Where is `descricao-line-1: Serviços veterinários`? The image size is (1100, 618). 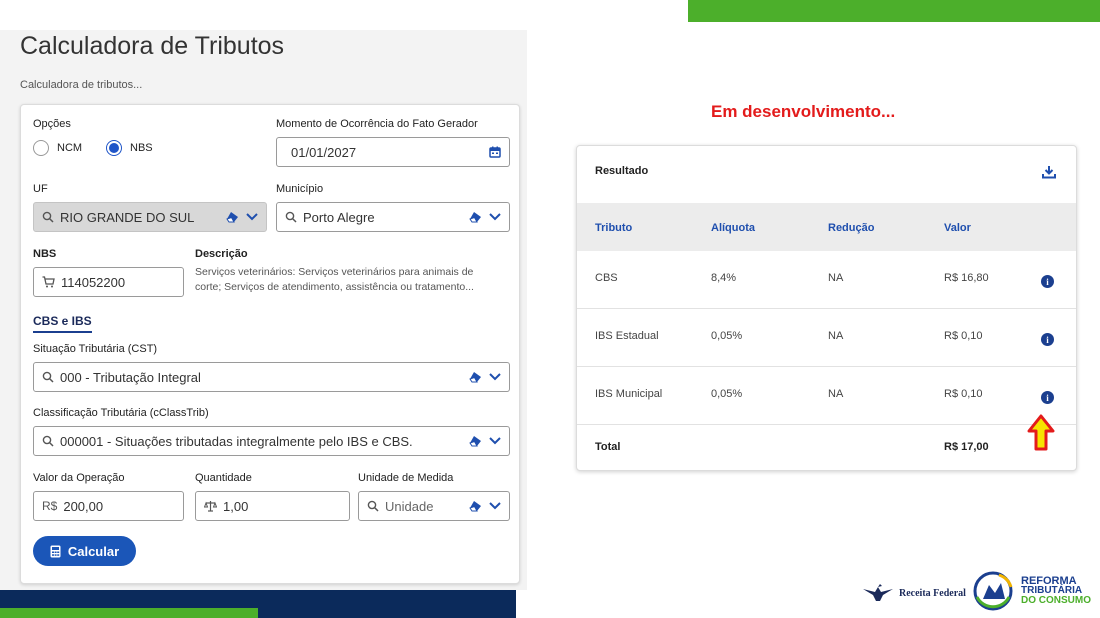
descricao-line-1: Serviços veterinários is located at coordinates (334, 272).